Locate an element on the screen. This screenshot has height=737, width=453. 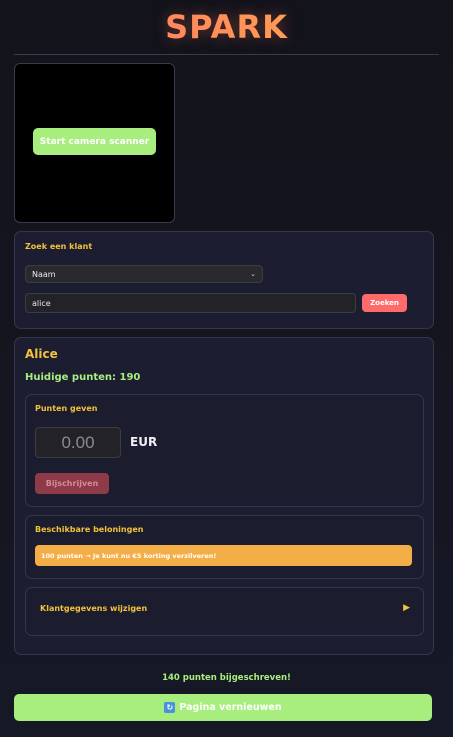
amount-input: 0.00 is located at coordinates (78, 442).